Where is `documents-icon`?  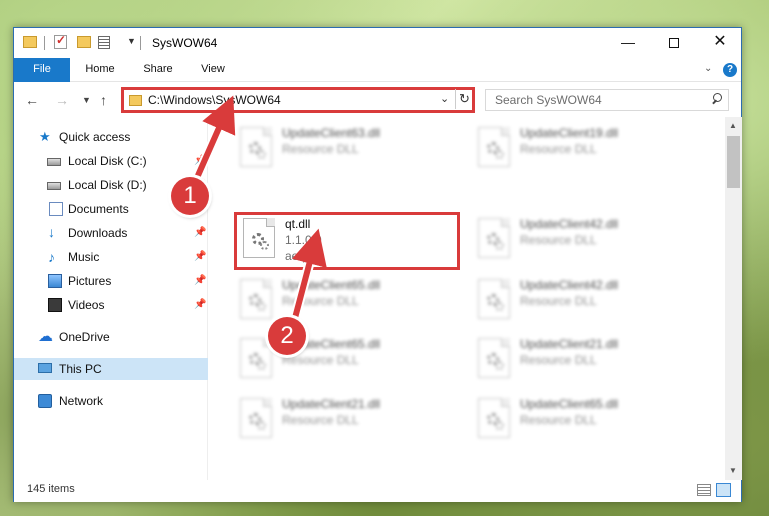
documents-icon is located at coordinates (56, 209).